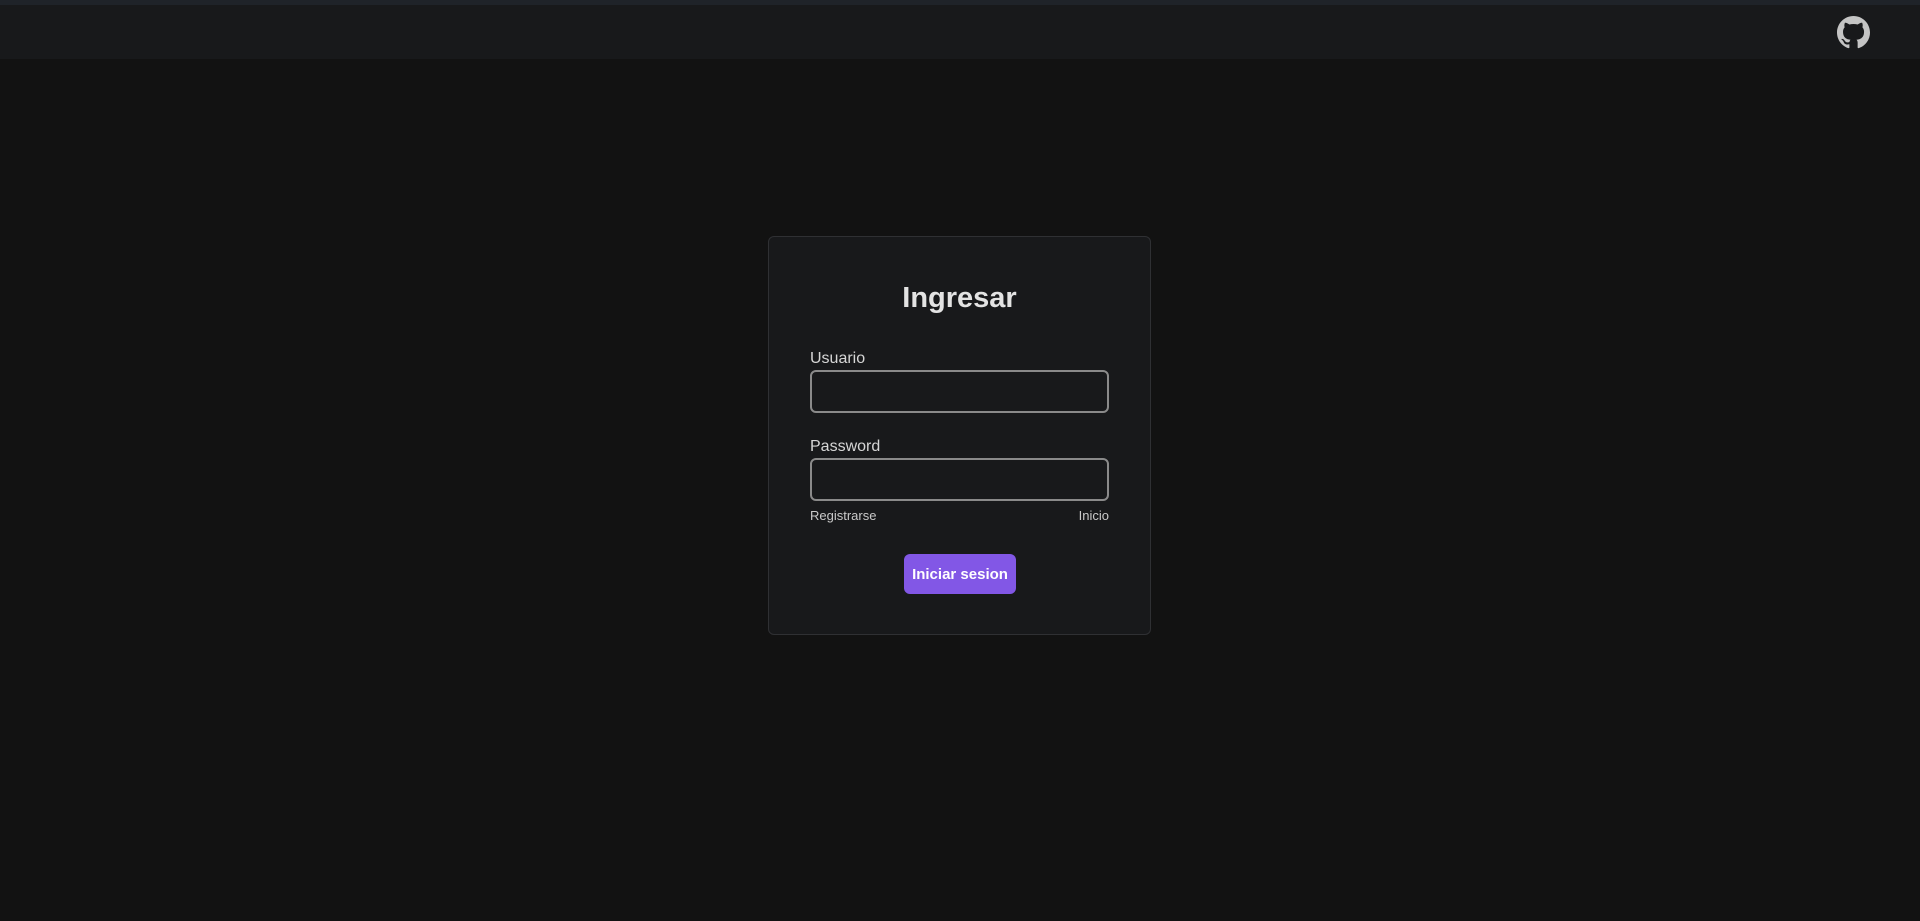 The image size is (1920, 921). Describe the element at coordinates (843, 516) in the screenshot. I see `register-link: Registrarse` at that location.